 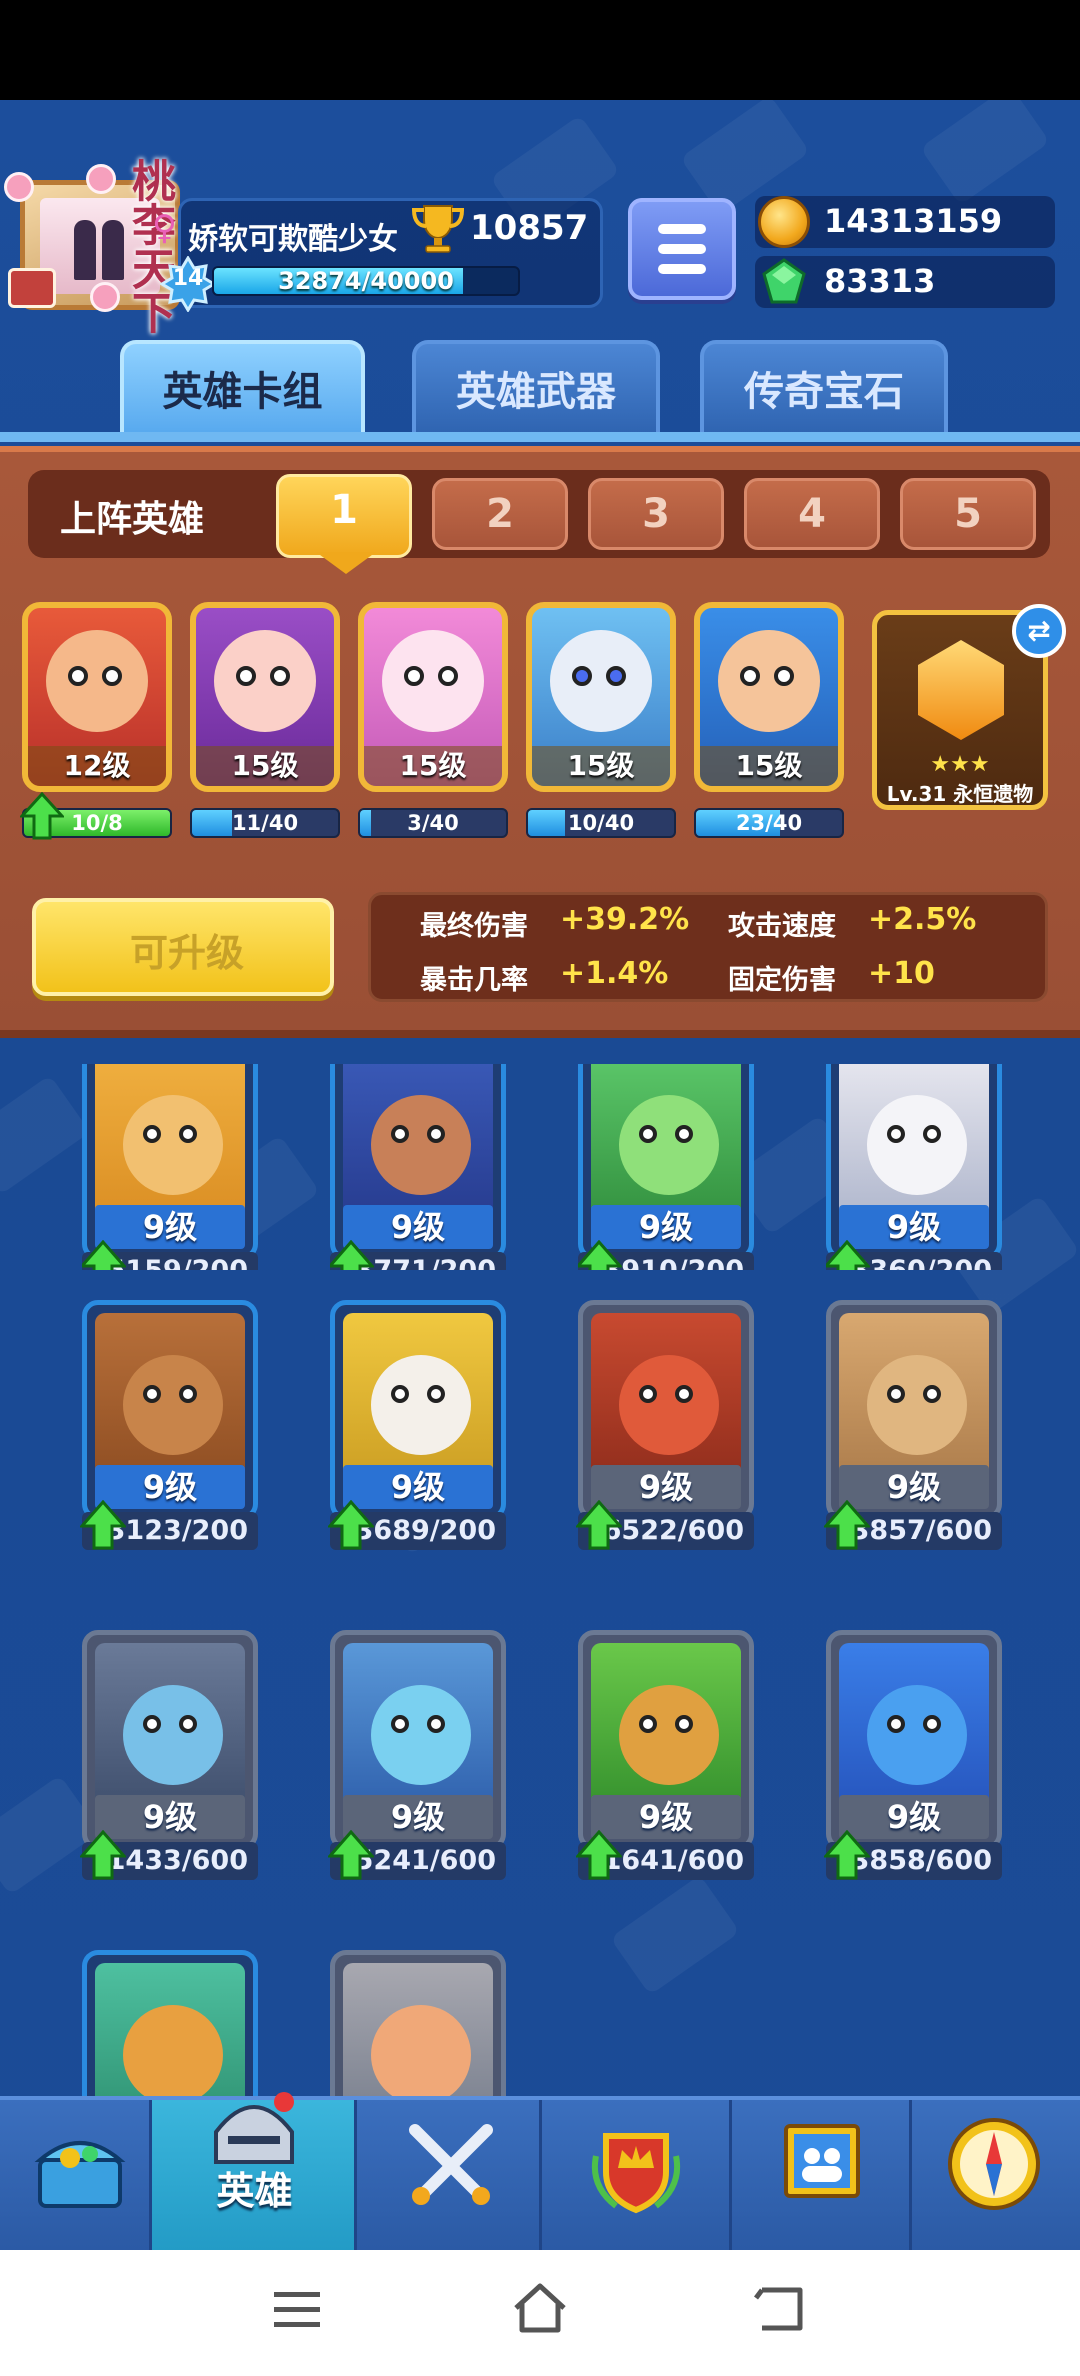 I want to click on nav-rank, so click(x=637, y=2175).